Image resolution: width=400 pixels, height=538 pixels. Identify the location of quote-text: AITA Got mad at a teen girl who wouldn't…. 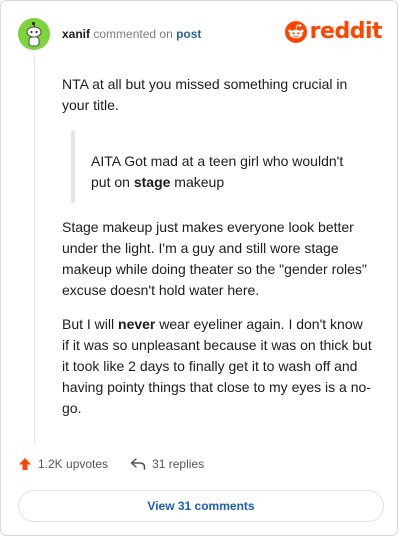
(226, 172).